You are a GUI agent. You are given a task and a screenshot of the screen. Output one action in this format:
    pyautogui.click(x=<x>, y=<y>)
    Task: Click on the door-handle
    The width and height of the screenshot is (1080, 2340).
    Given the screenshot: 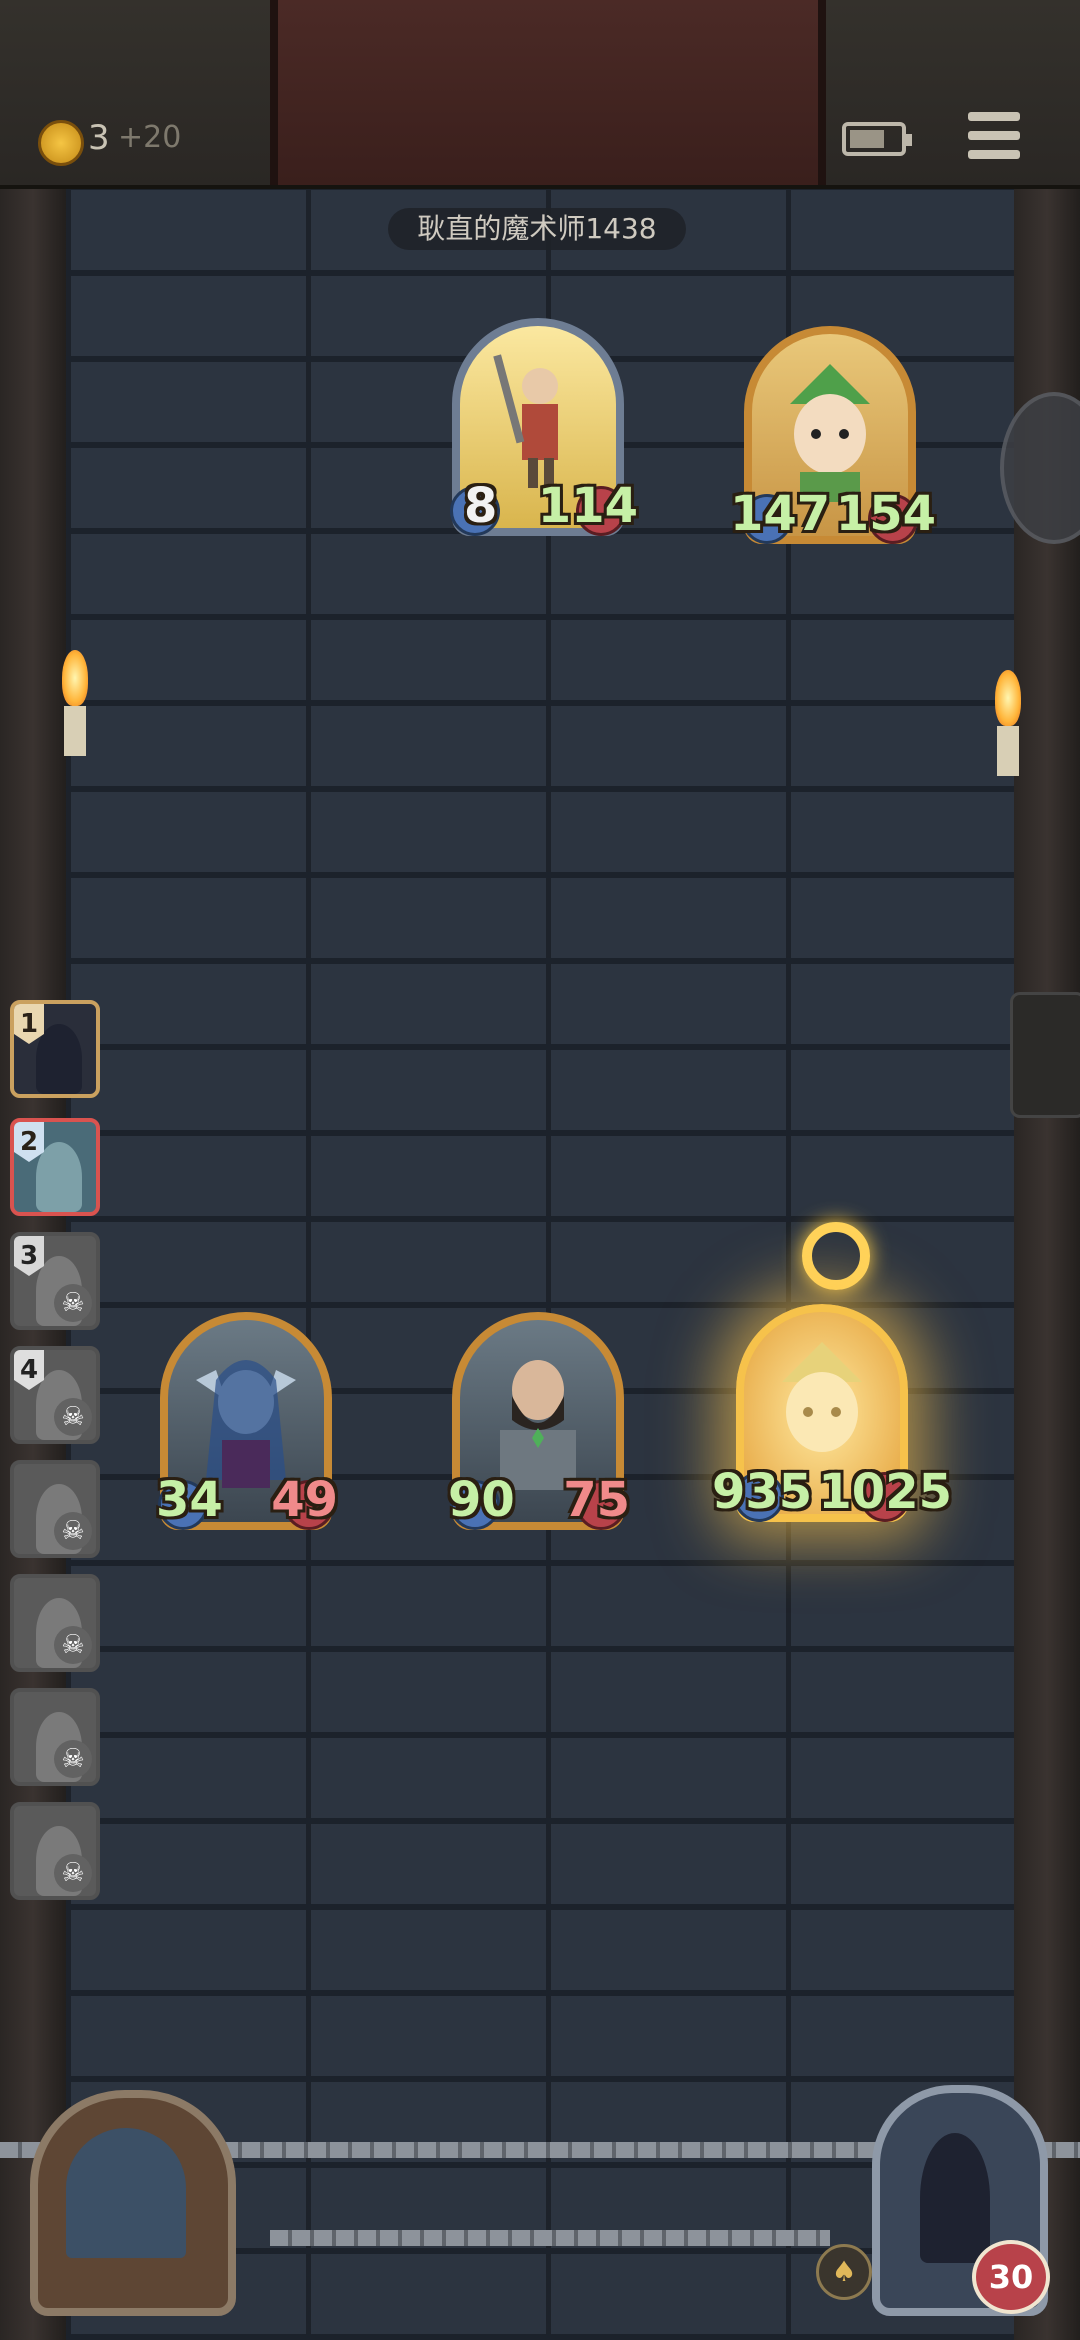 What is the action you would take?
    pyautogui.click(x=1045, y=1055)
    